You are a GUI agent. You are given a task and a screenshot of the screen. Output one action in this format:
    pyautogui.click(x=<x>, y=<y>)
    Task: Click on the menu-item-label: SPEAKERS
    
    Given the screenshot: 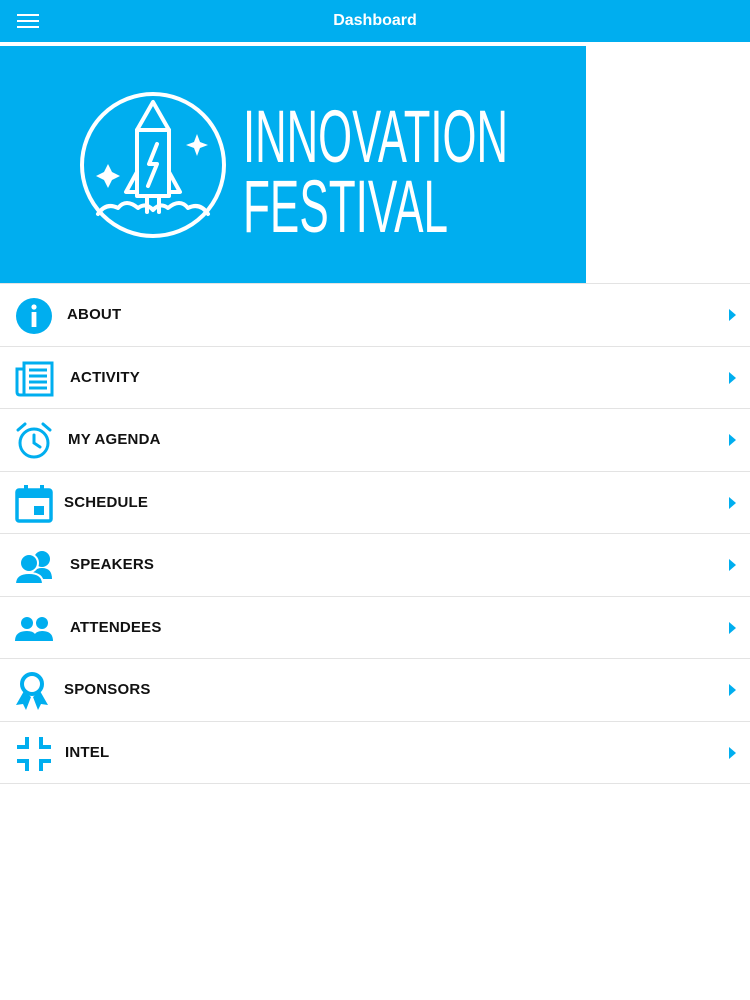 What is the action you would take?
    pyautogui.click(x=112, y=564)
    